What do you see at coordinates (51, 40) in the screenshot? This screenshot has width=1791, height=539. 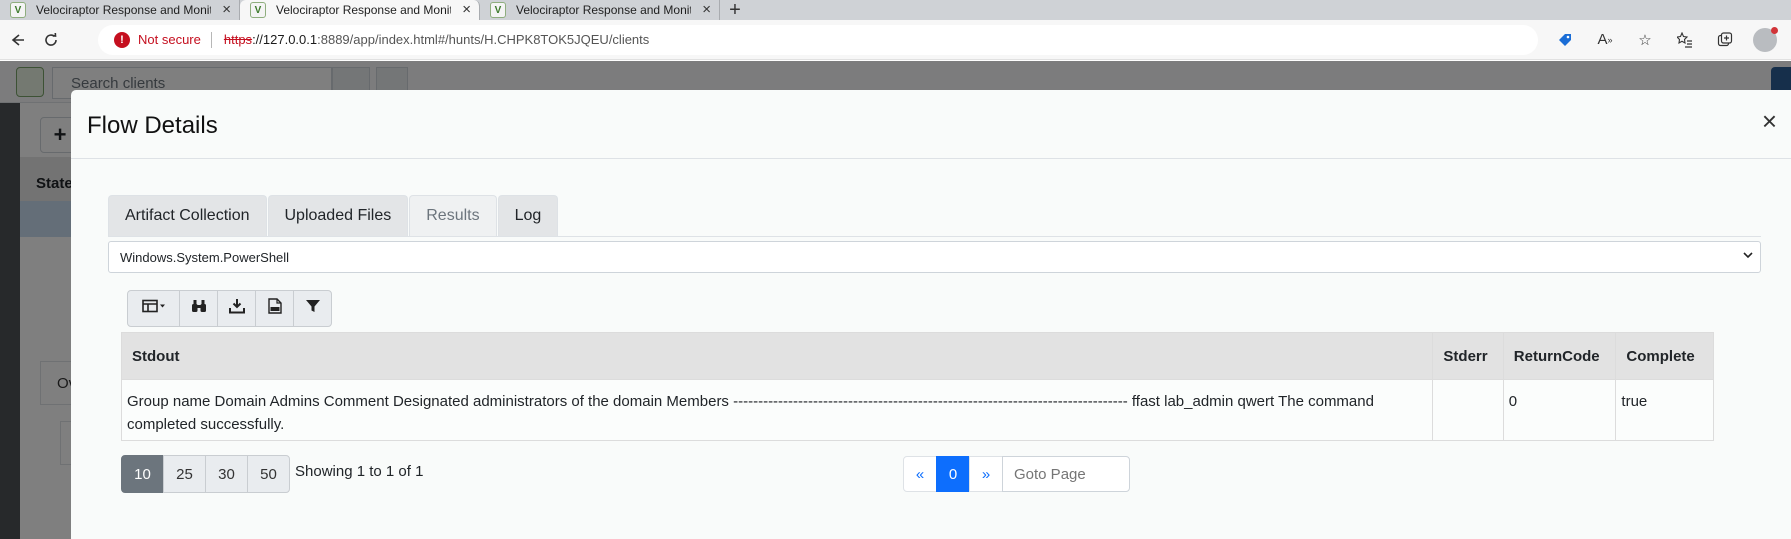 I see `reload-icon` at bounding box center [51, 40].